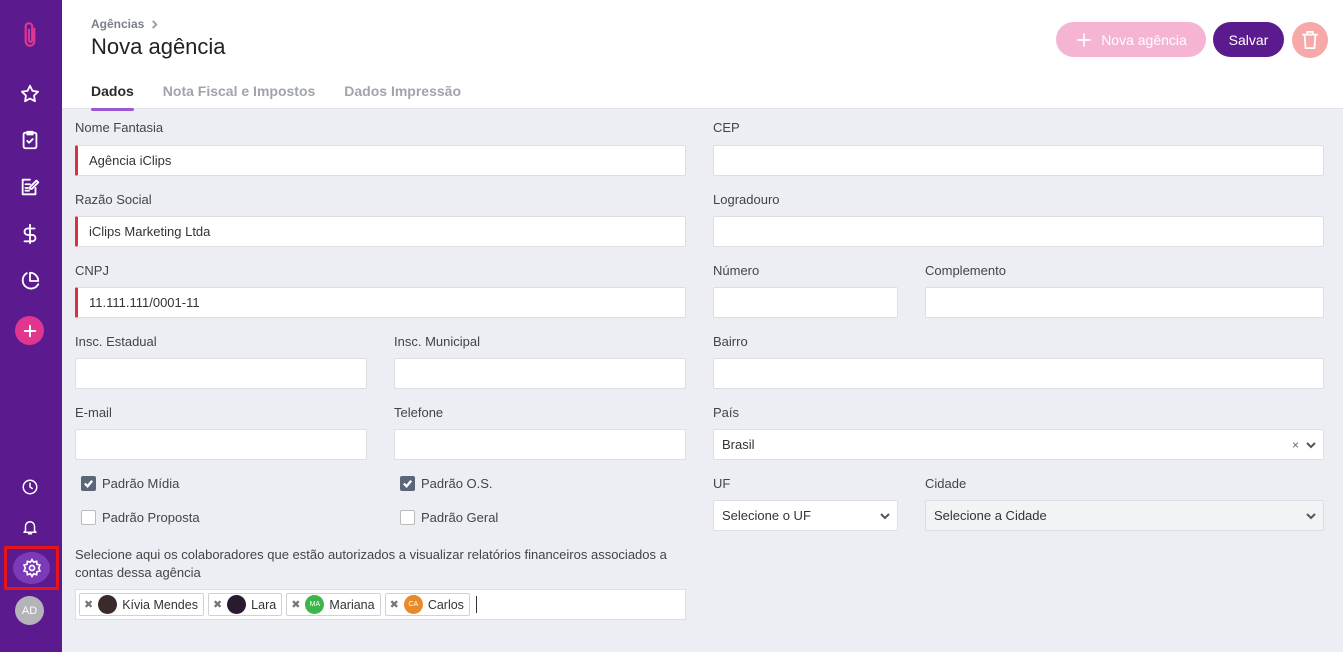 This screenshot has height=652, width=1343. What do you see at coordinates (29, 610) in the screenshot?
I see `user-avatar: AD` at bounding box center [29, 610].